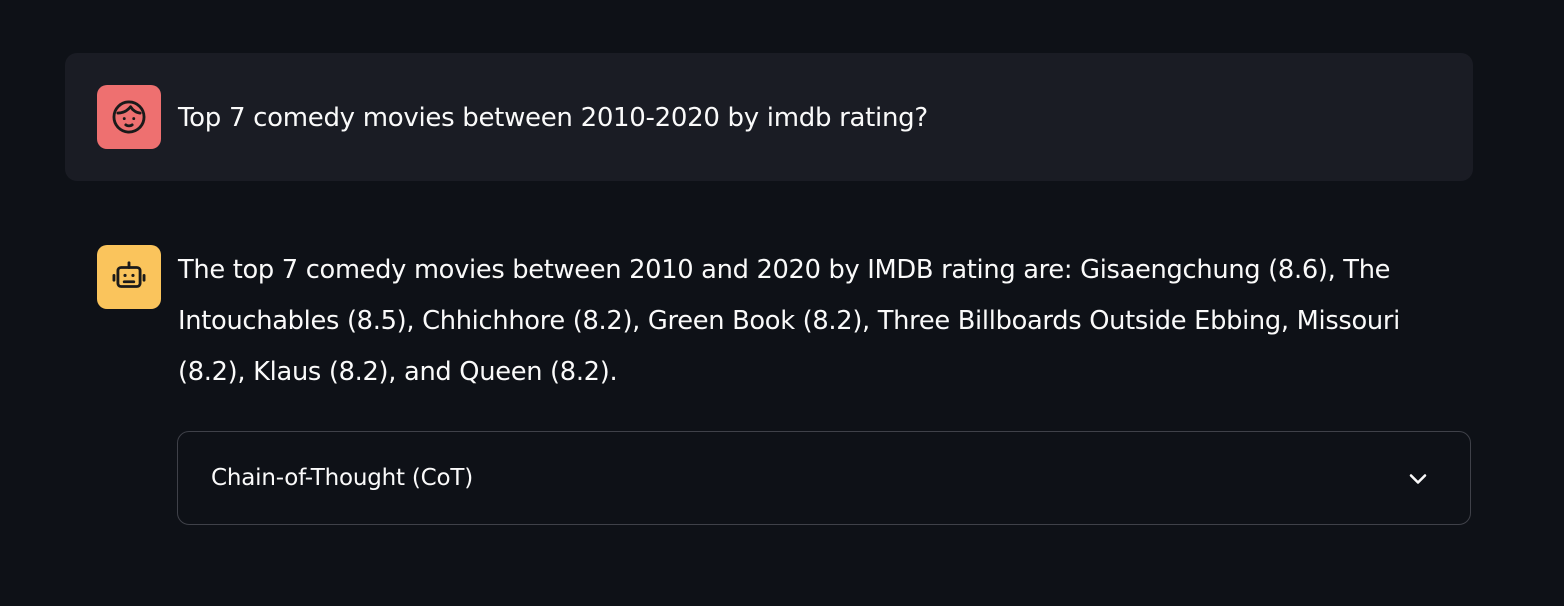 The height and width of the screenshot is (606, 1564). I want to click on robot-icon, so click(129, 274).